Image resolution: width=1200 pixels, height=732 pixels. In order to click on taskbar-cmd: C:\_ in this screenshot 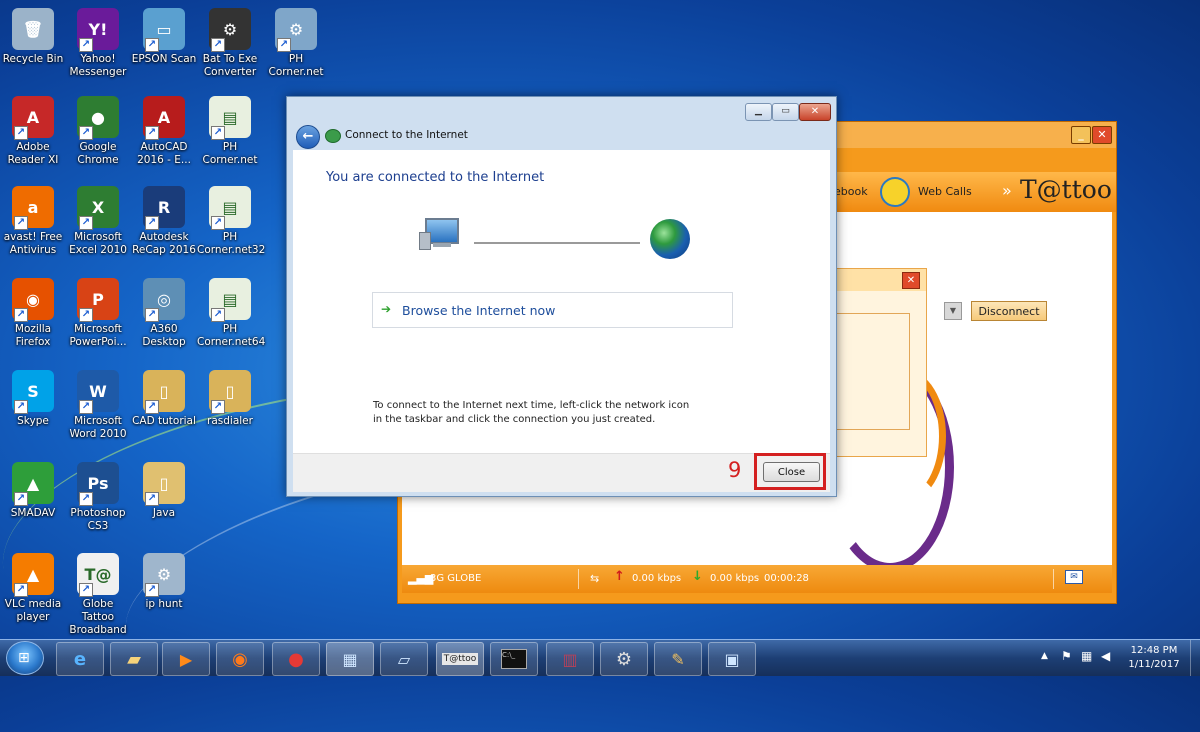, I will do `click(514, 659)`.